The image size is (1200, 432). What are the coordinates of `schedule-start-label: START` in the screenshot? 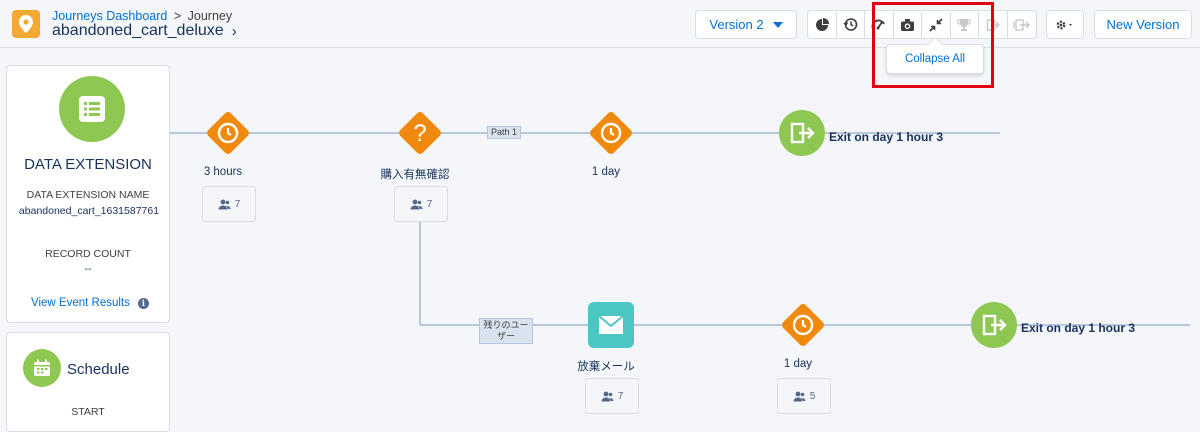 It's located at (88, 412).